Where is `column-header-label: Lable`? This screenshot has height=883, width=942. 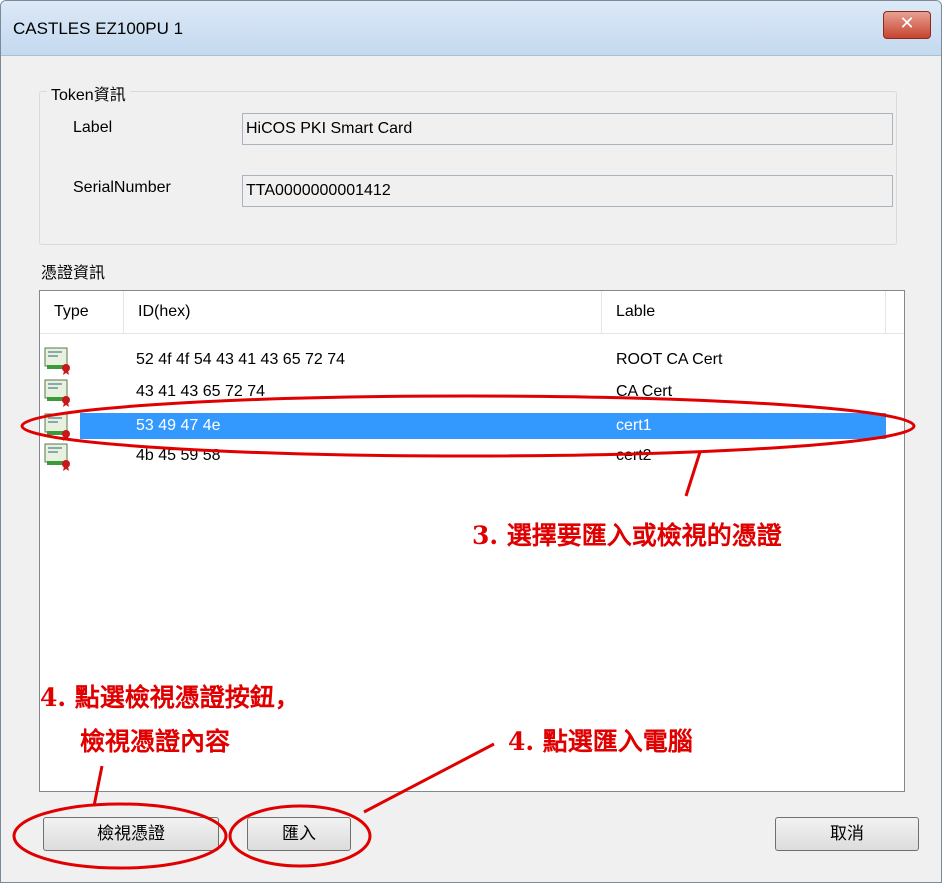
column-header-label: Lable is located at coordinates (744, 312).